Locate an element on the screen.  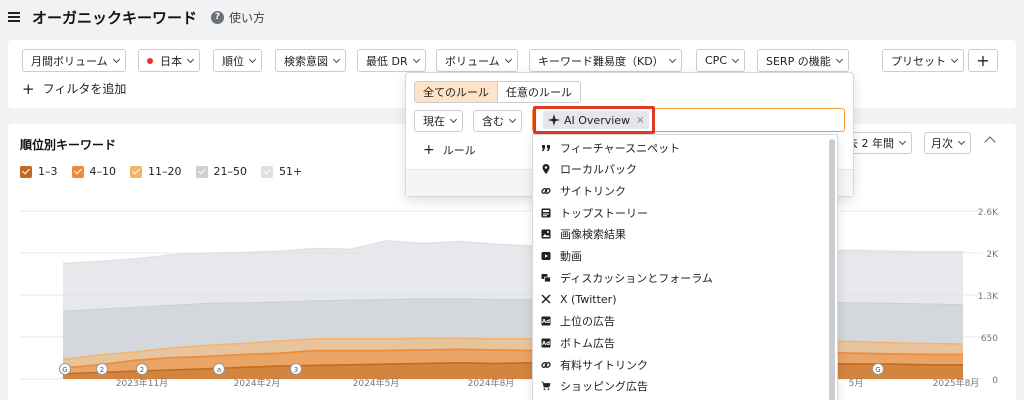
cart-icon is located at coordinates (546, 386).